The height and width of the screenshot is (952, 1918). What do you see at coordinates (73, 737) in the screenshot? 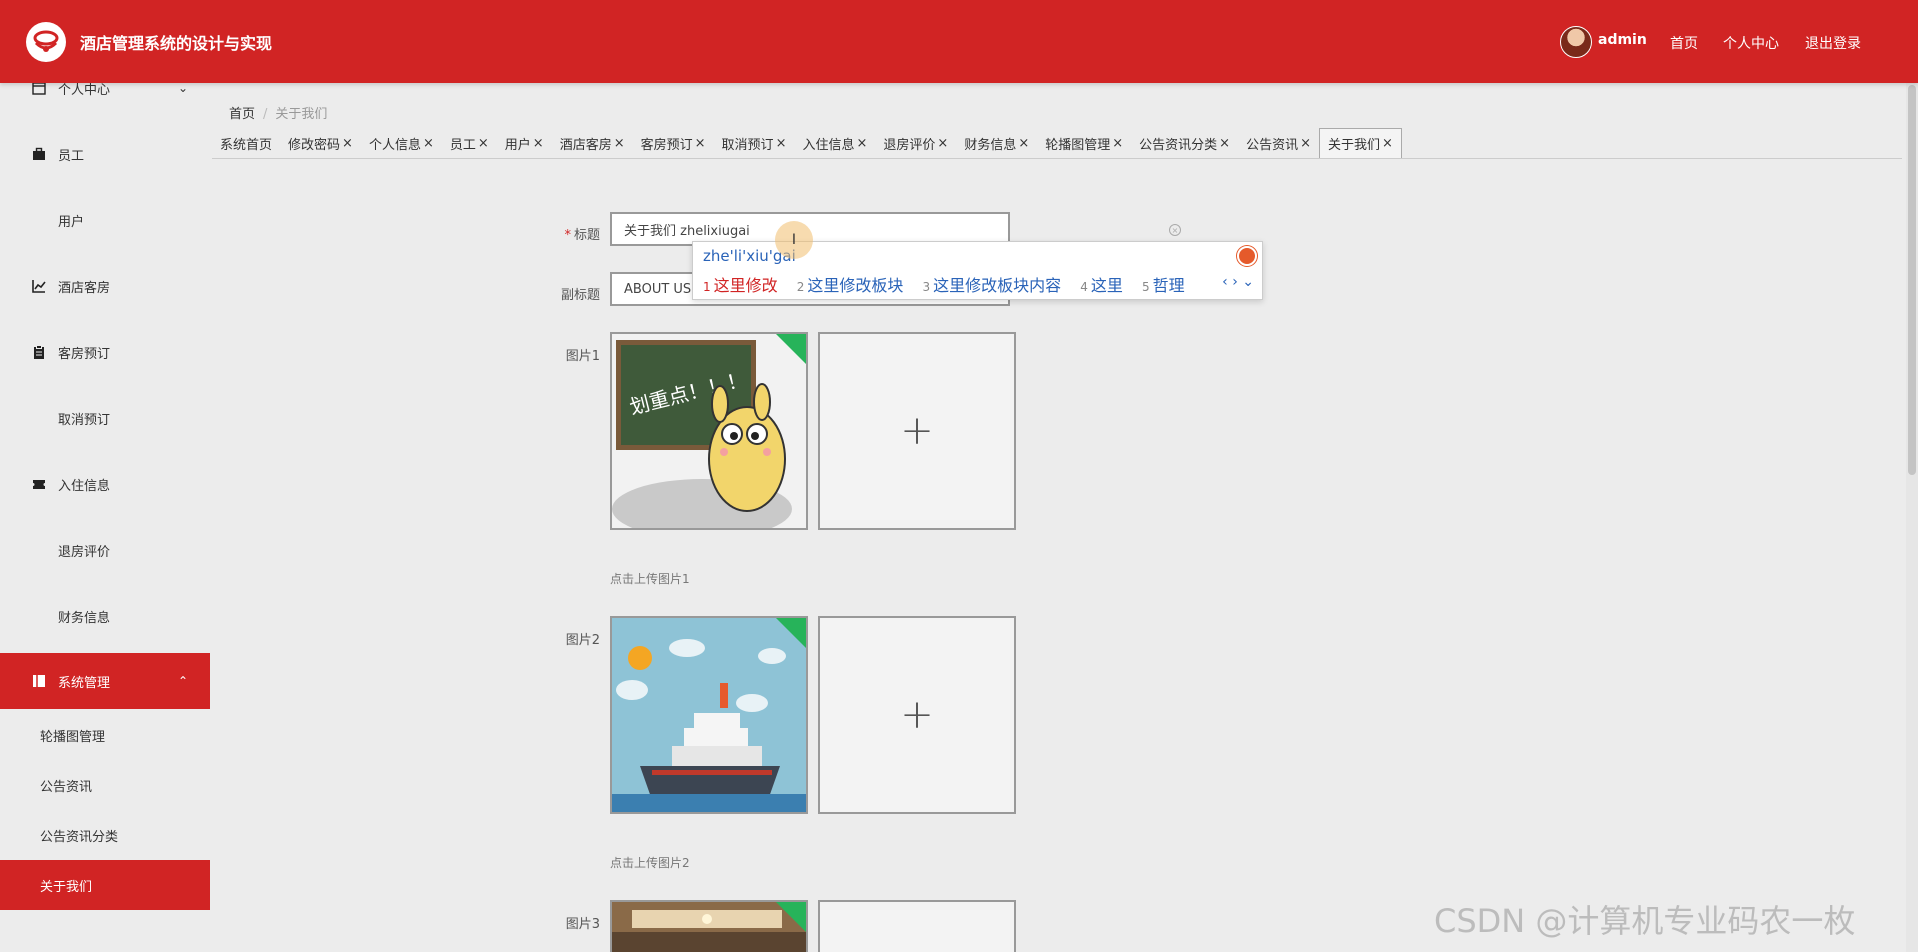
I see `sidebar-sub-label: 轮播图管理` at bounding box center [73, 737].